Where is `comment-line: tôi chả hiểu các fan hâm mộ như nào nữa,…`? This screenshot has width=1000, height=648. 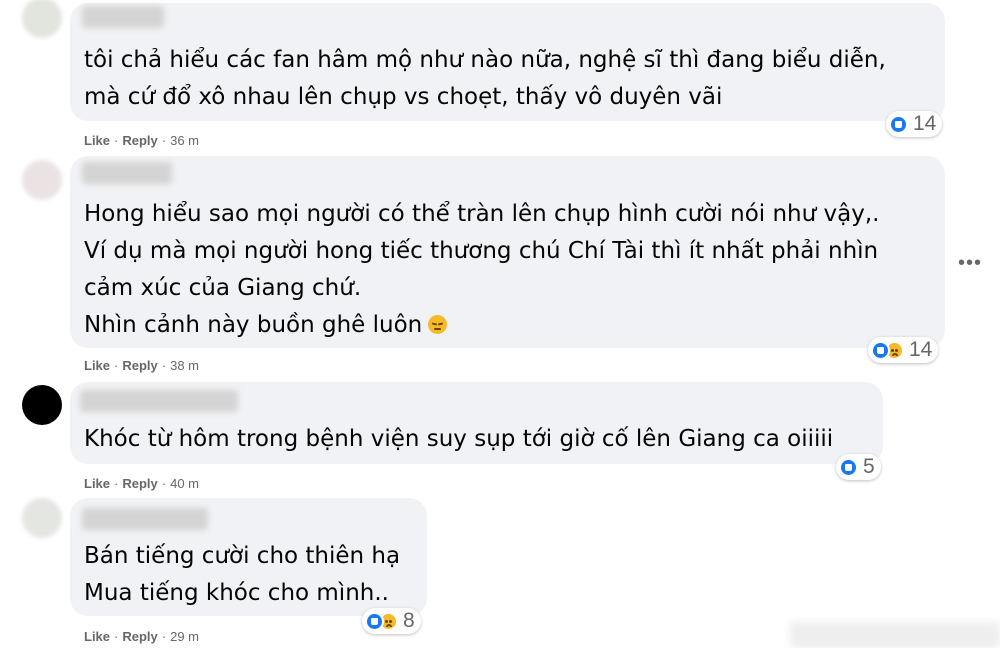 comment-line: tôi chả hiểu các fan hâm mộ như nào nữa,… is located at coordinates (485, 60).